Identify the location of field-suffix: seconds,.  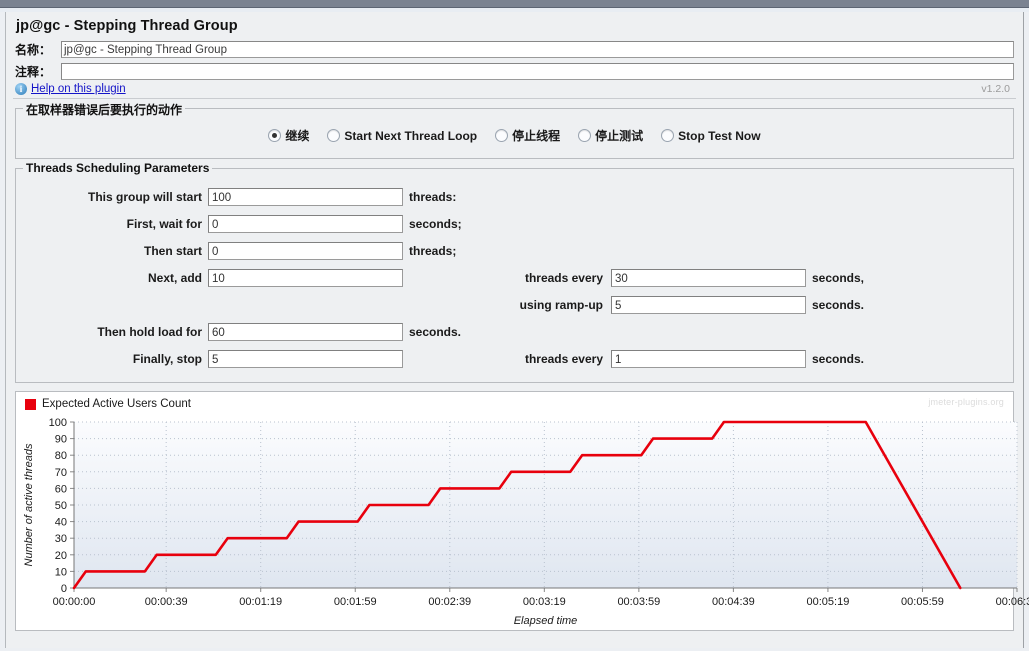
(838, 277).